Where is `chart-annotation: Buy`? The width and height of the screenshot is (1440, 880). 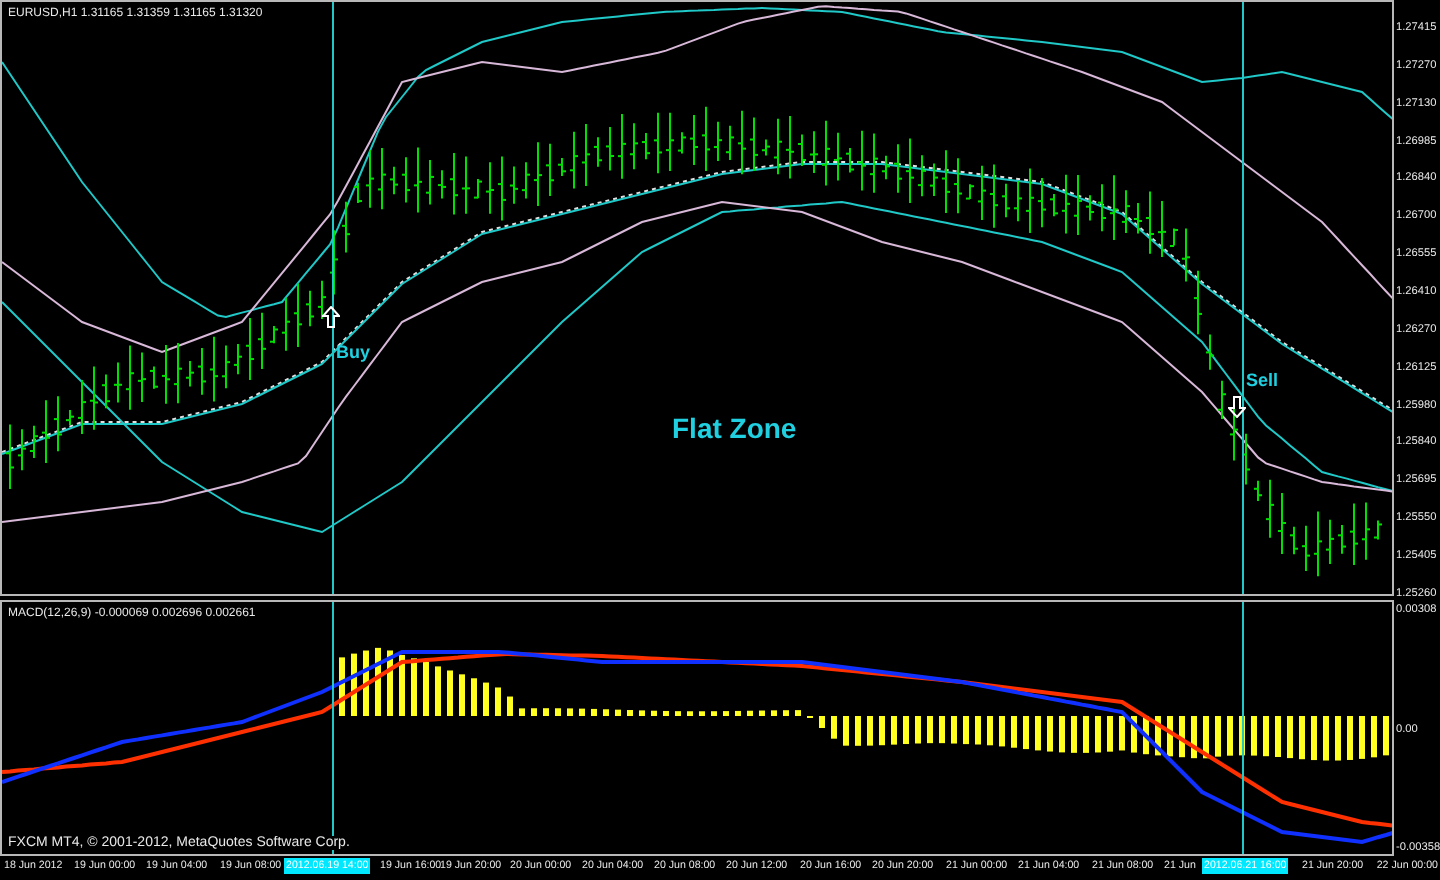
chart-annotation: Buy is located at coordinates (353, 352).